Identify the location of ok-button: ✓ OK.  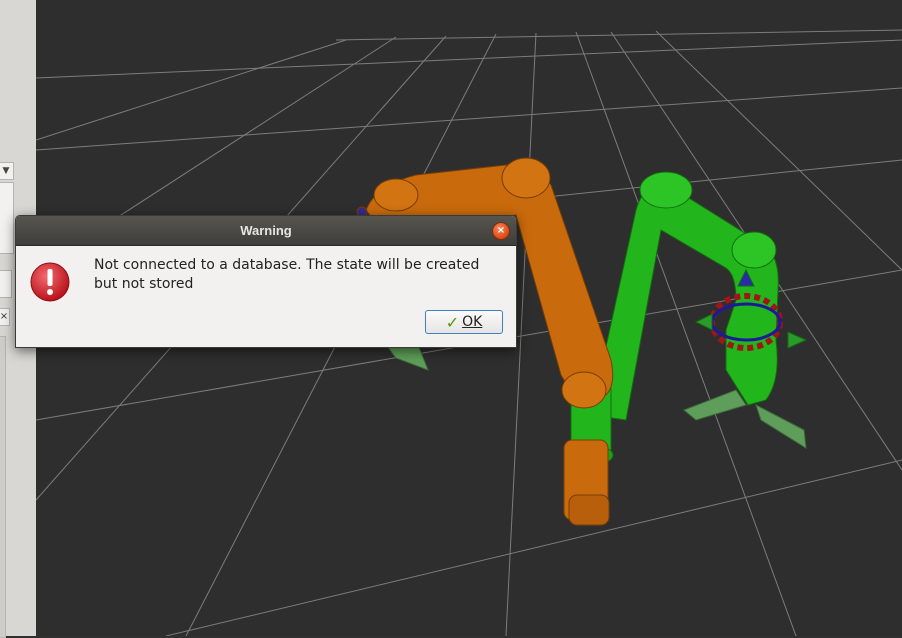
(464, 322).